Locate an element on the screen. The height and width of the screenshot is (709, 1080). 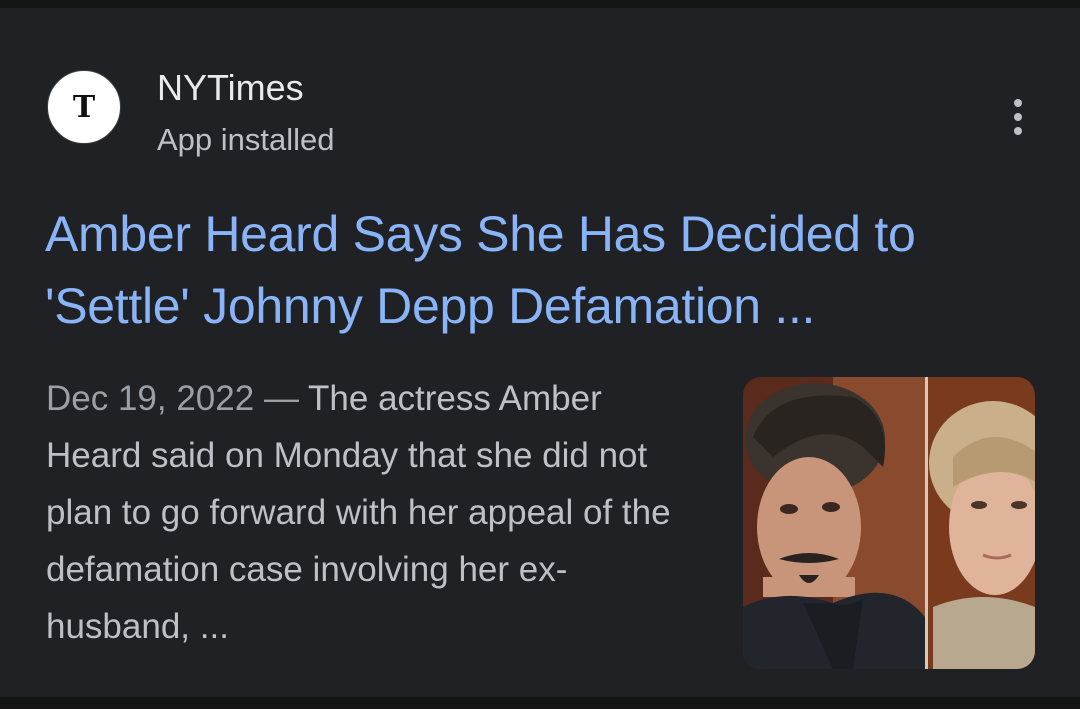
more-options-button is located at coordinates (1018, 117).